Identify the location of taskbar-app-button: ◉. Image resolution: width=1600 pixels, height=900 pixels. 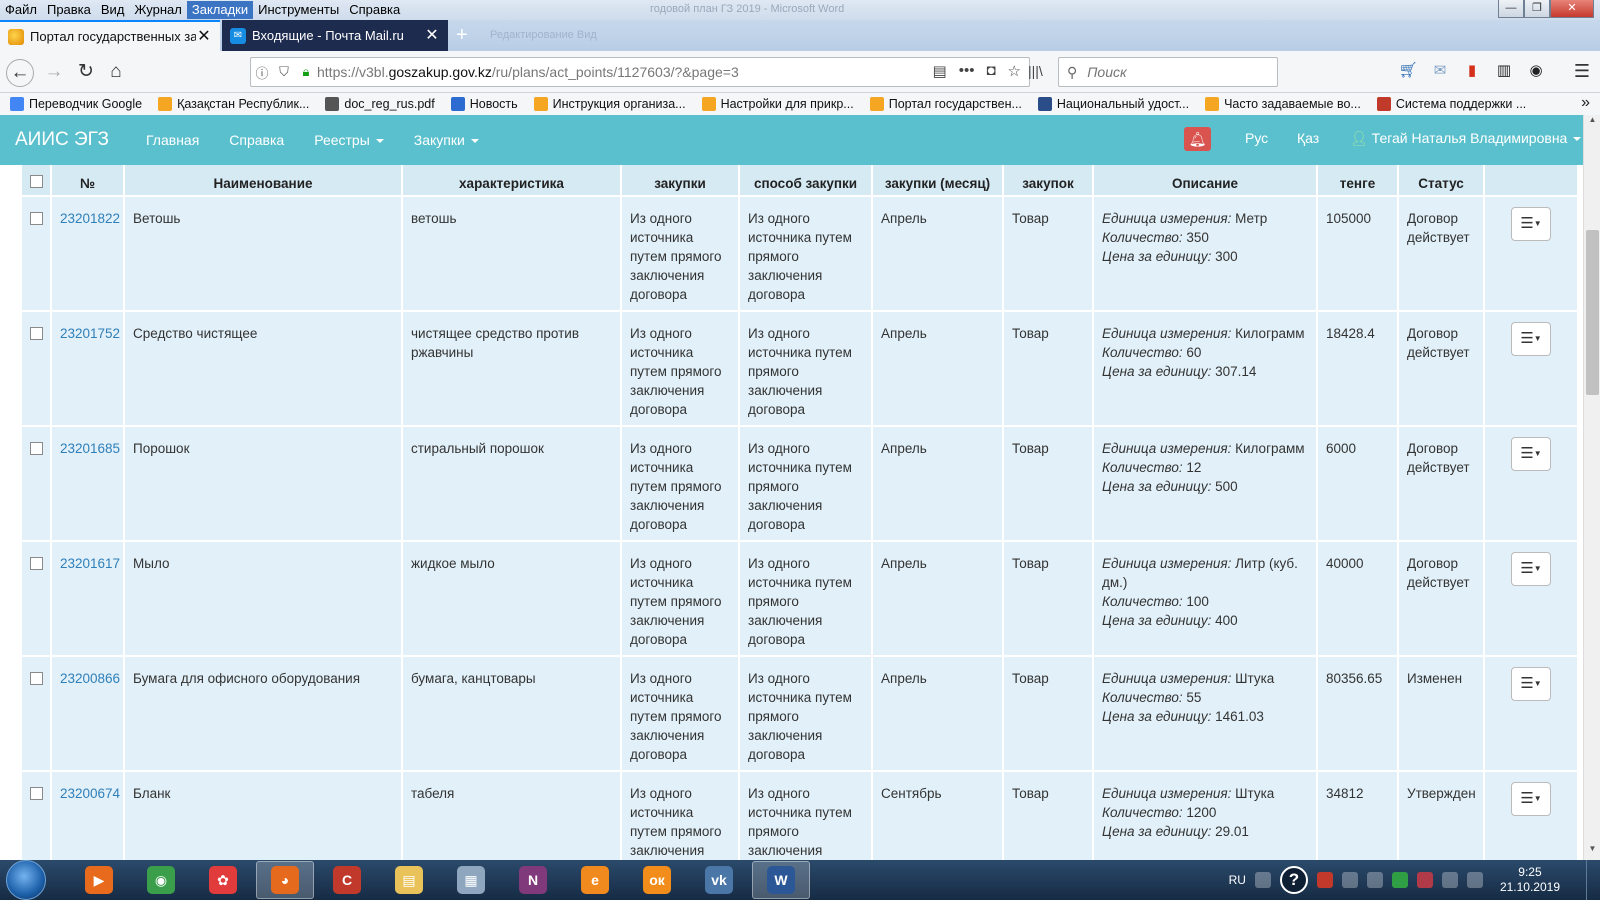
(161, 880).